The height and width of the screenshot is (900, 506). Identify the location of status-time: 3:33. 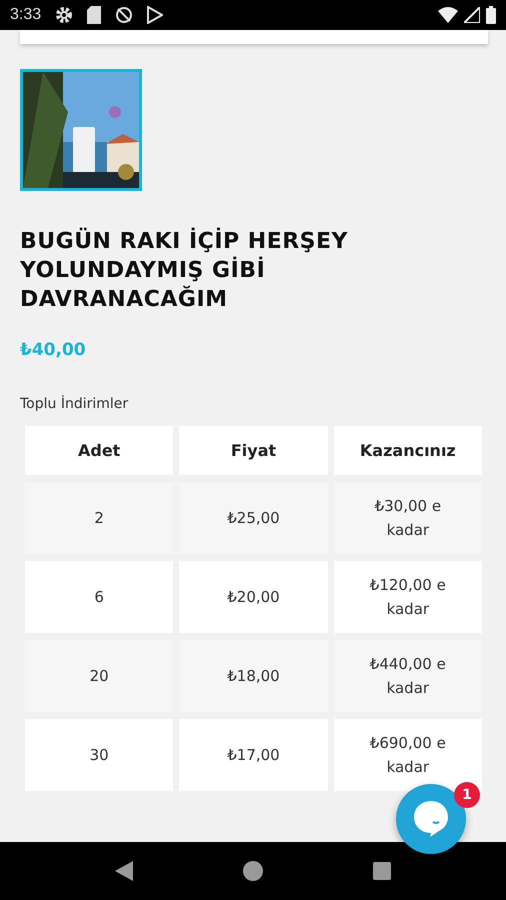
(26, 15).